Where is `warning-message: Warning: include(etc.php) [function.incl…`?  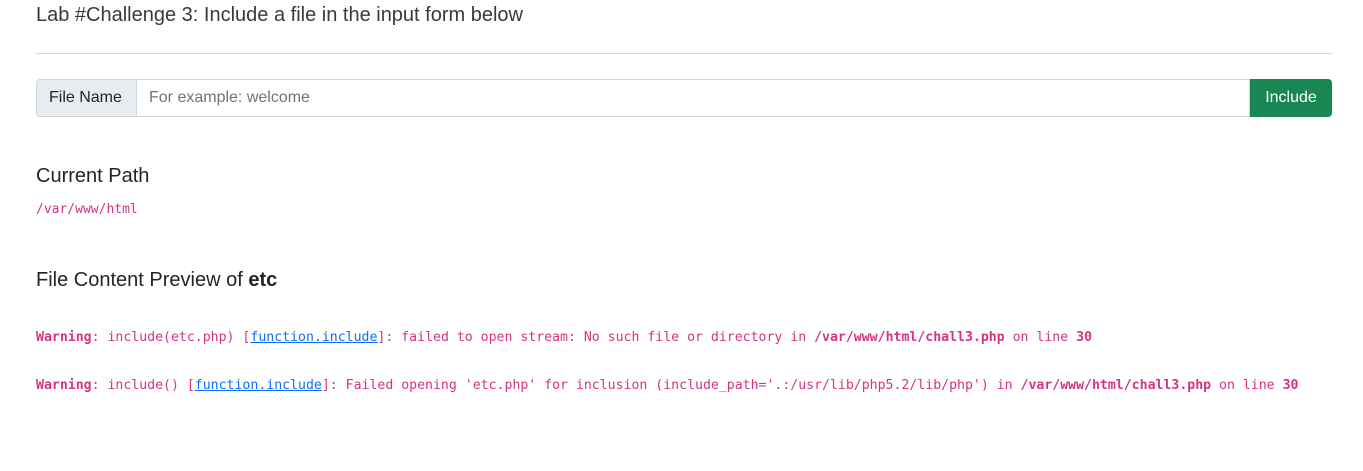
warning-message: Warning: include(etc.php) [function.incl… is located at coordinates (684, 338).